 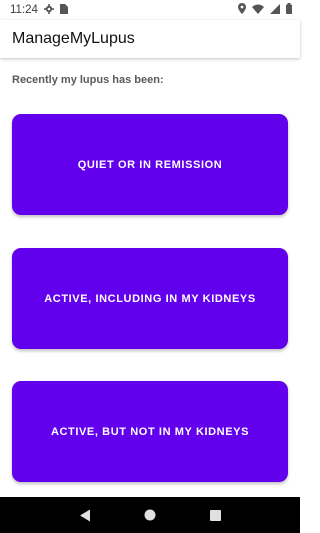 I want to click on choice-label: ACTIVE, INCLUDING IN MY KIDNEYS, so click(x=150, y=298).